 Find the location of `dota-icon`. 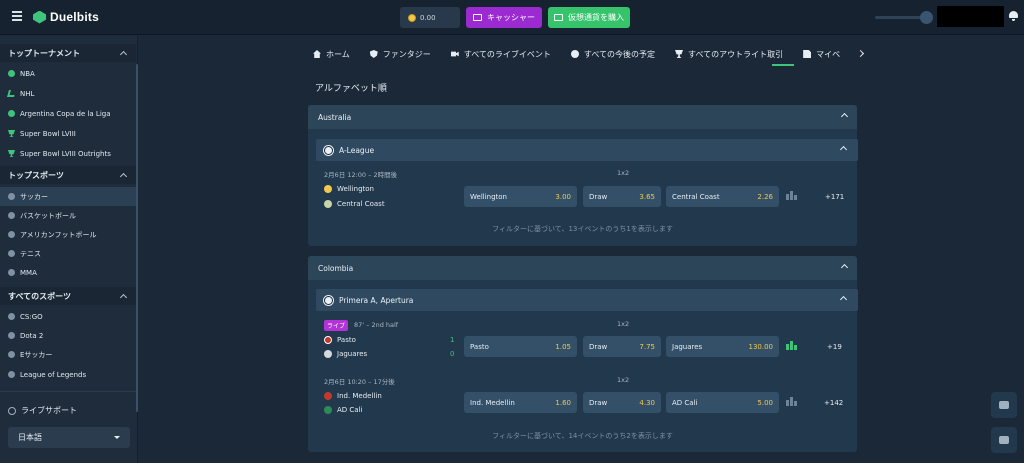

dota-icon is located at coordinates (11, 335).